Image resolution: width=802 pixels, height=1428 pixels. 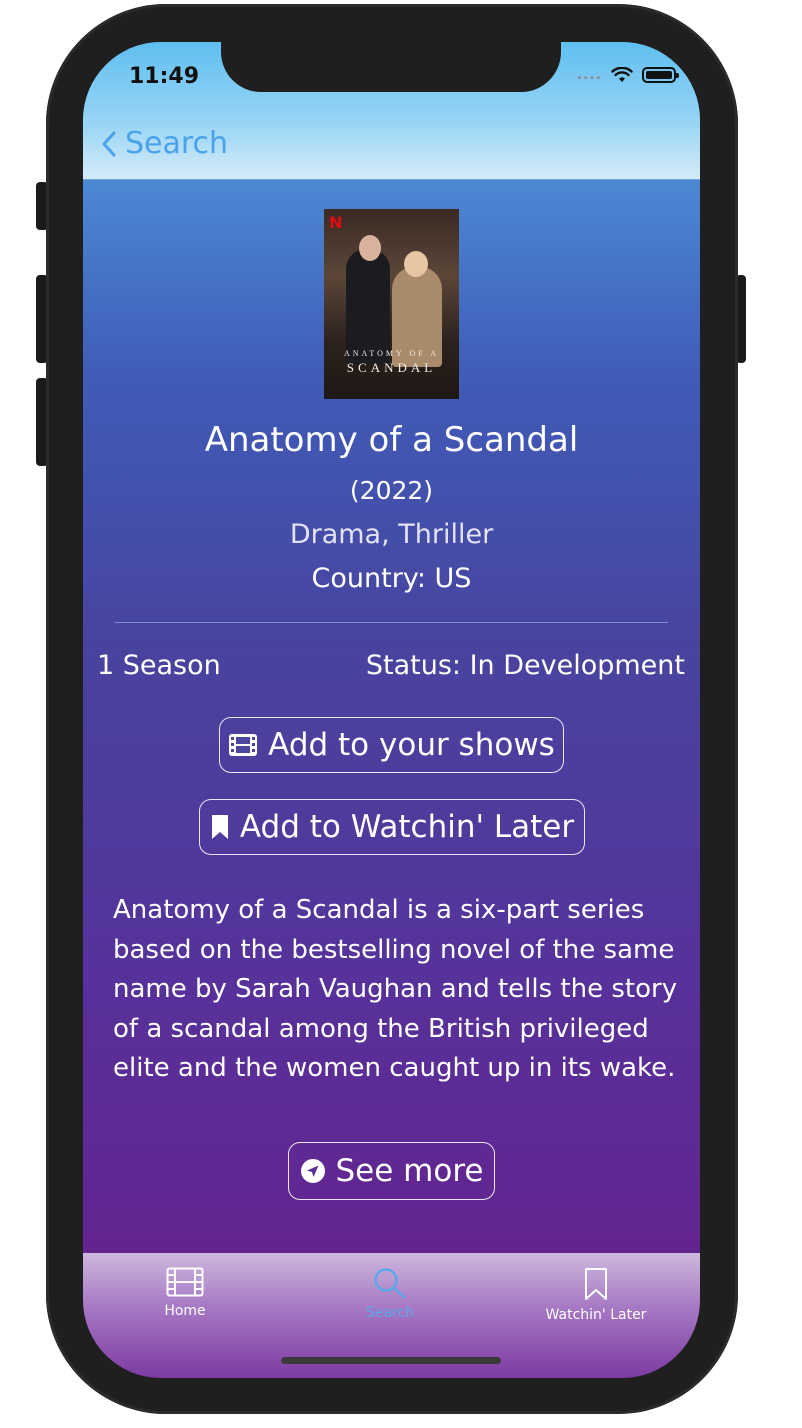 I want to click on chevron-left-icon, so click(x=109, y=143).